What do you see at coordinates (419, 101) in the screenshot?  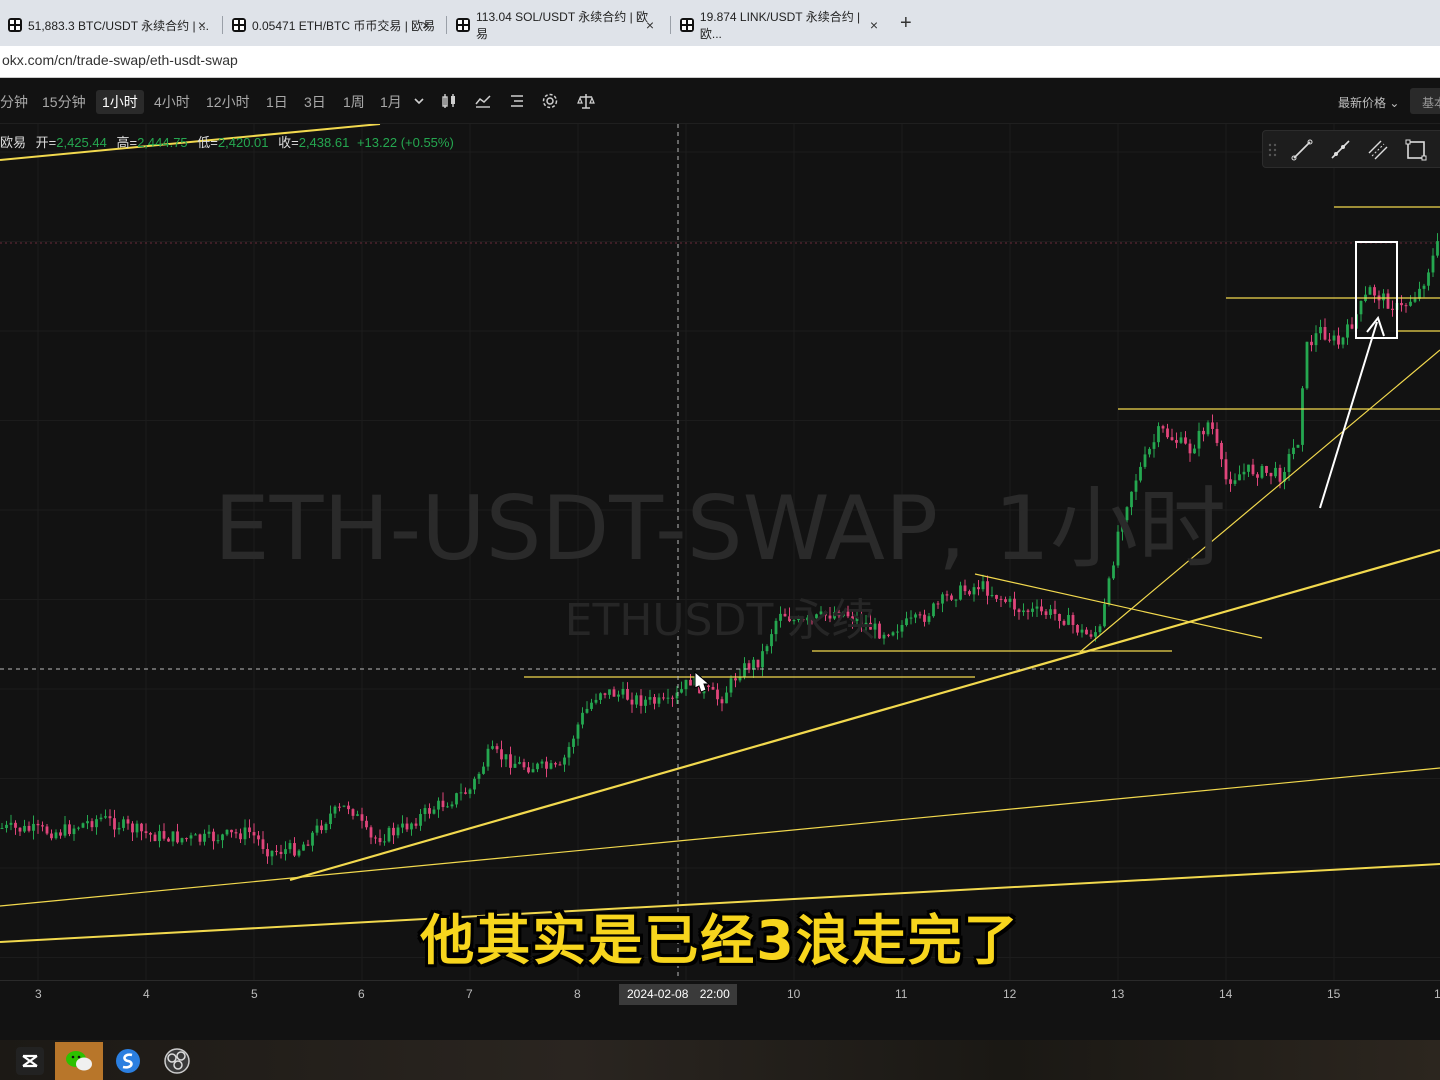 I see `chevron-down-icon` at bounding box center [419, 101].